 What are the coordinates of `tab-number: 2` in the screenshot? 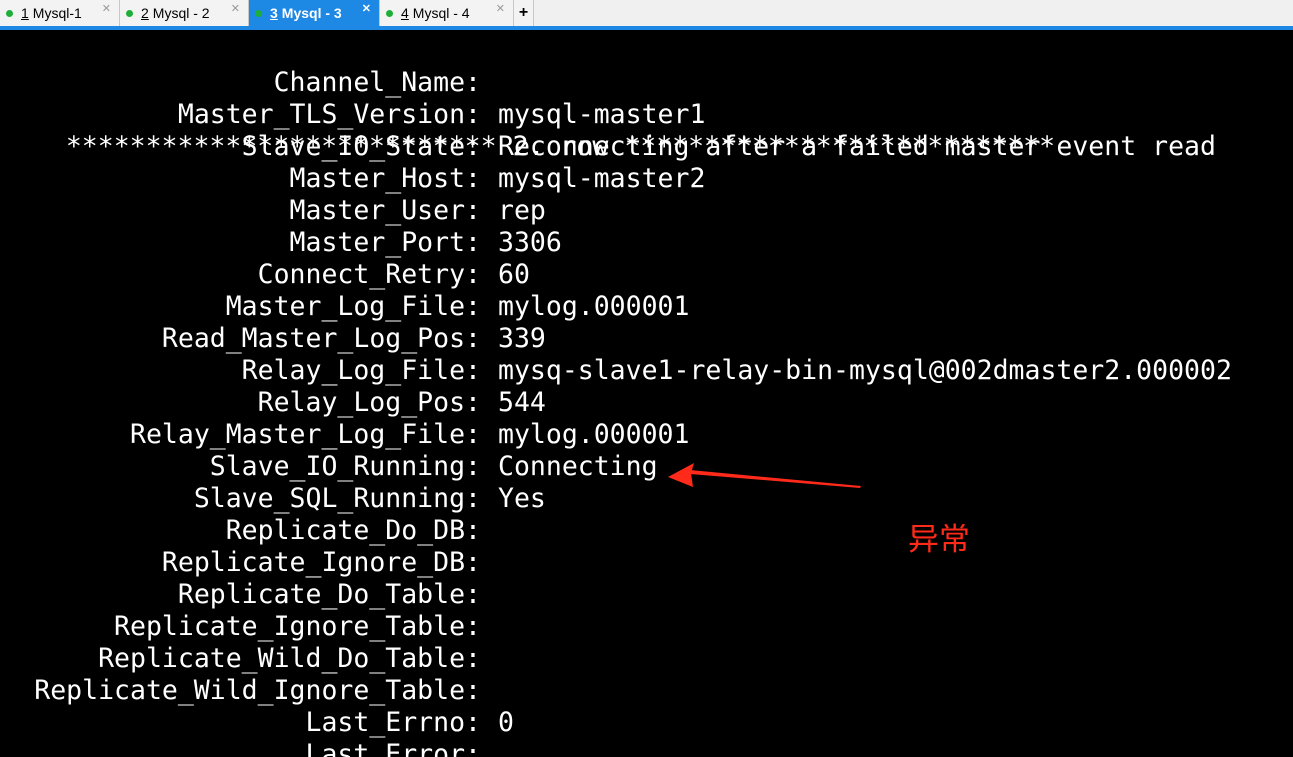 It's located at (145, 13).